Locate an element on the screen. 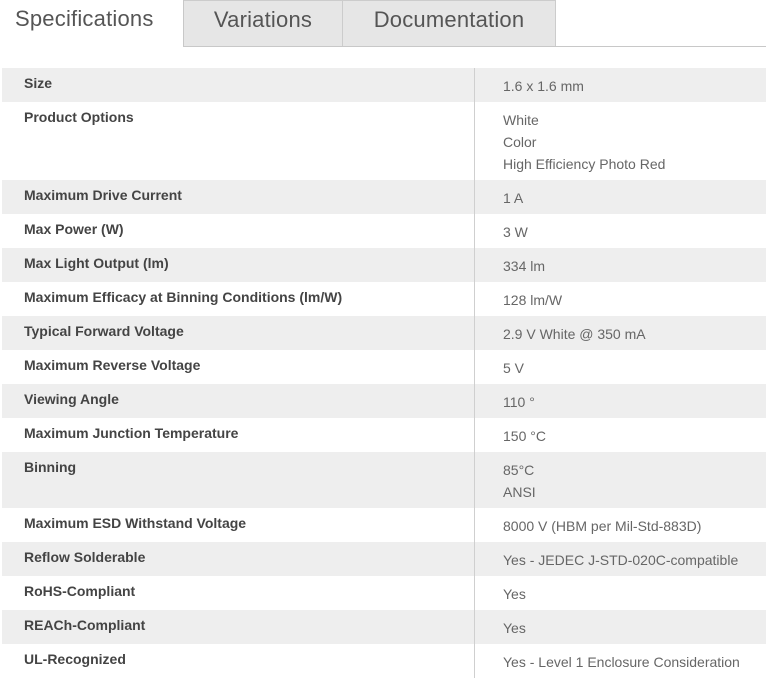  spec-label: Product Options is located at coordinates (238, 141).